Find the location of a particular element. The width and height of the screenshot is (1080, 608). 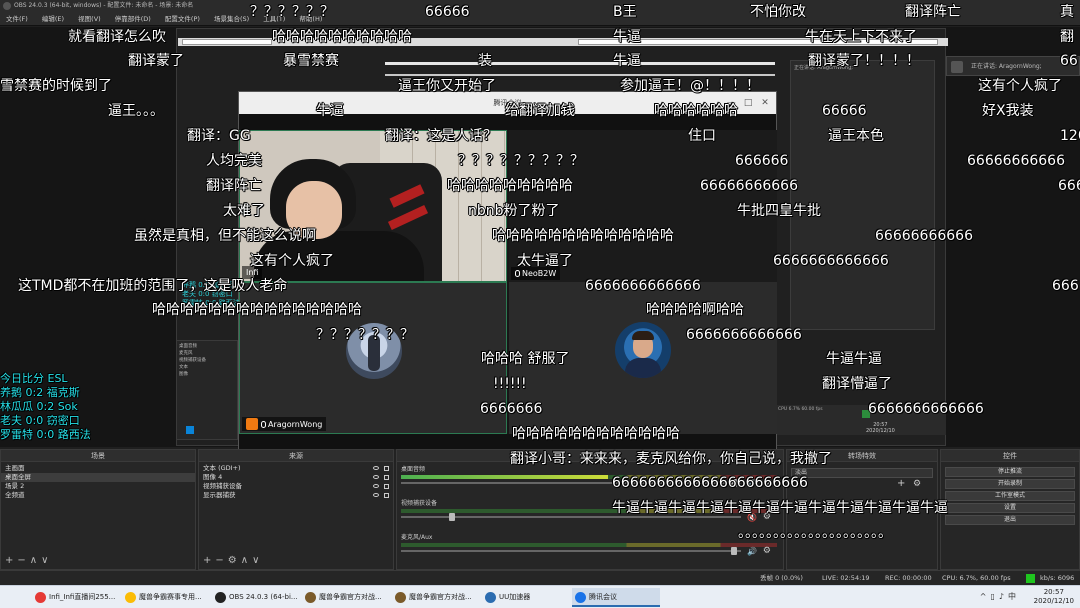

mixer-channel: 麦克风/Aux 🔊 ⚙ is located at coordinates (590, 546).